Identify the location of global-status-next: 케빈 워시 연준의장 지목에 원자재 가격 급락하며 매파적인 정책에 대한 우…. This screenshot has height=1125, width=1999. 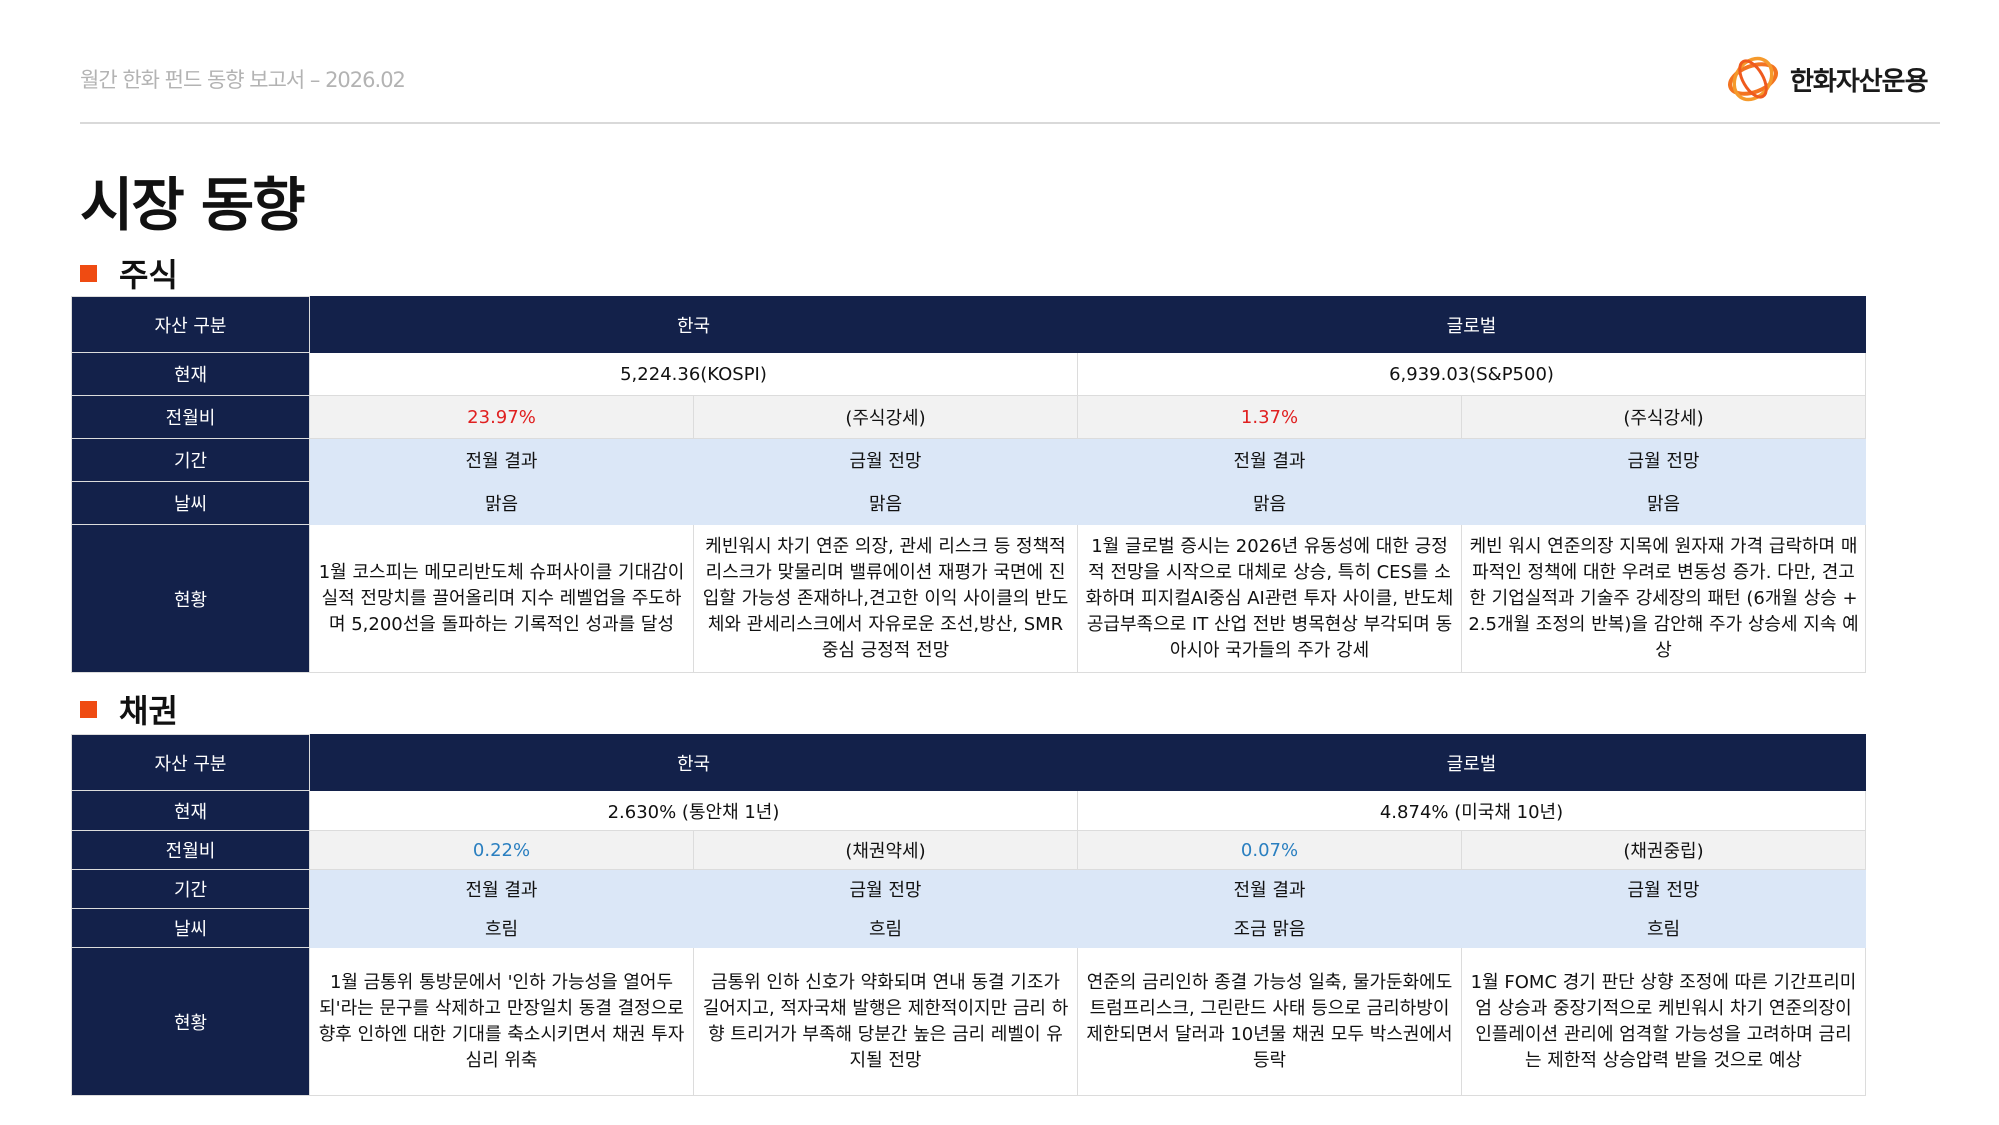
(1663, 598).